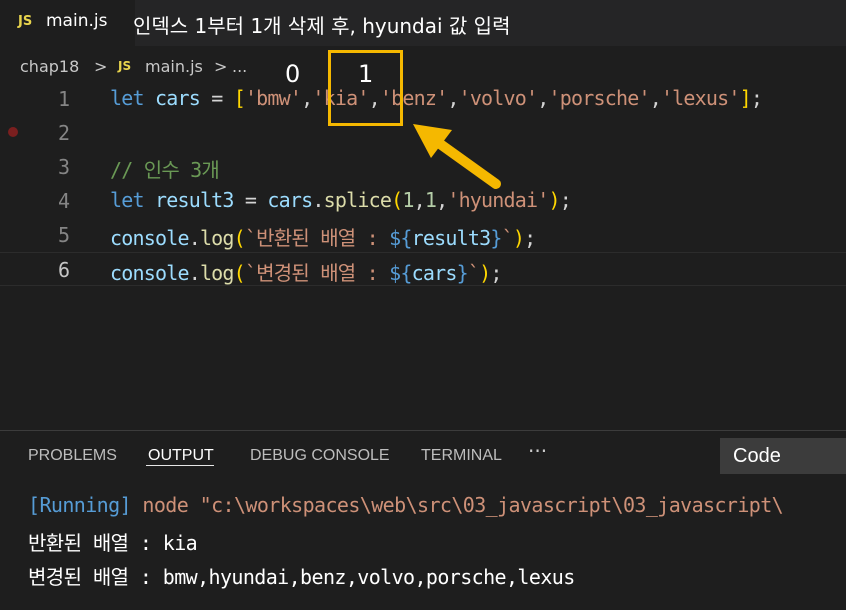 This screenshot has height=610, width=846. What do you see at coordinates (461, 456) in the screenshot?
I see `tab-terminal: TERMINAL` at bounding box center [461, 456].